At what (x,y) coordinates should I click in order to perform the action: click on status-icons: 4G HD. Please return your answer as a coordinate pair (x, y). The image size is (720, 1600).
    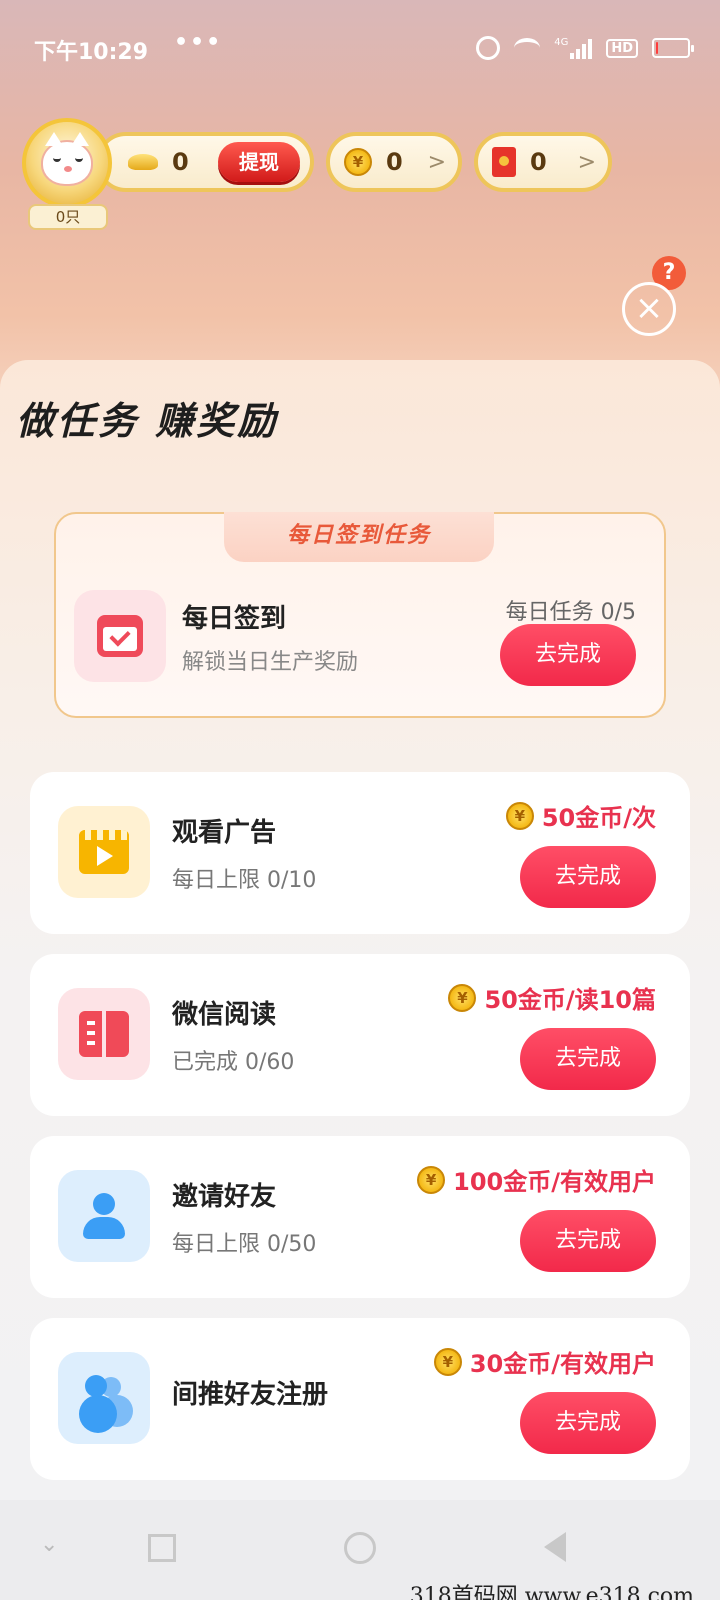
    Looking at the image, I should click on (585, 48).